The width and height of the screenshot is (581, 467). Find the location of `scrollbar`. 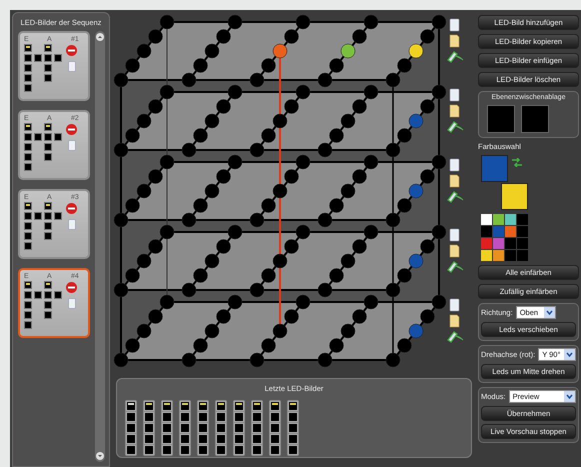

scrollbar is located at coordinates (100, 246).